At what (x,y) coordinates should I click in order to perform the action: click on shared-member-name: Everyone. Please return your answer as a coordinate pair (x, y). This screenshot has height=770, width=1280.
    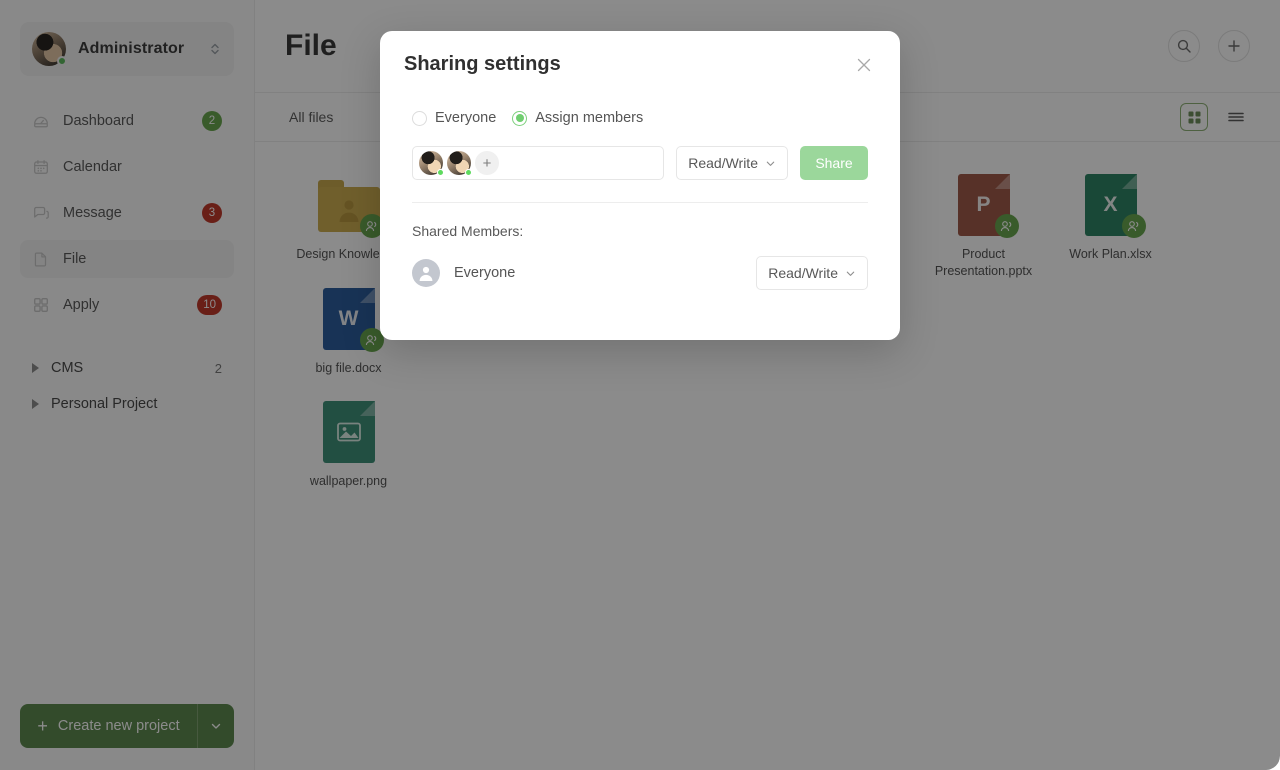
    Looking at the image, I should click on (485, 273).